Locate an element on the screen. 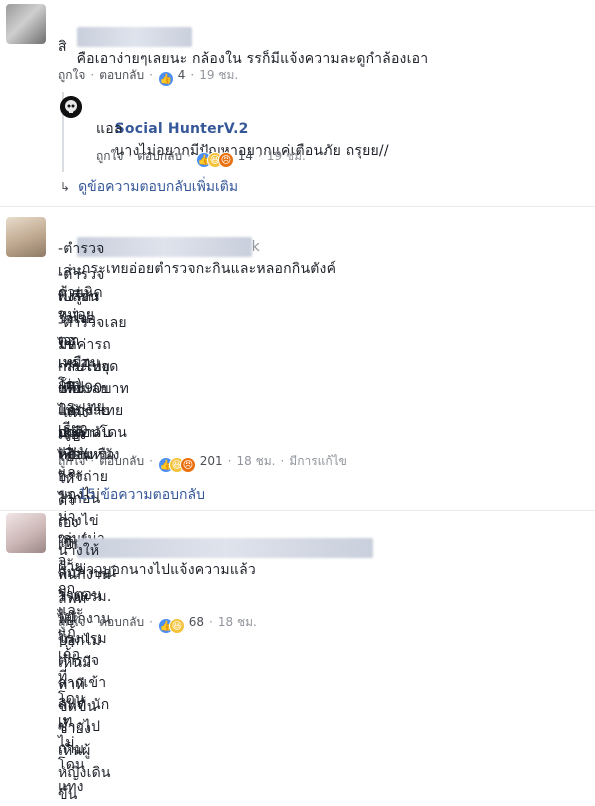 The height and width of the screenshot is (806, 595). view-replies: ↳ 15 ข้อความตอบกลับ is located at coordinates (132, 495).